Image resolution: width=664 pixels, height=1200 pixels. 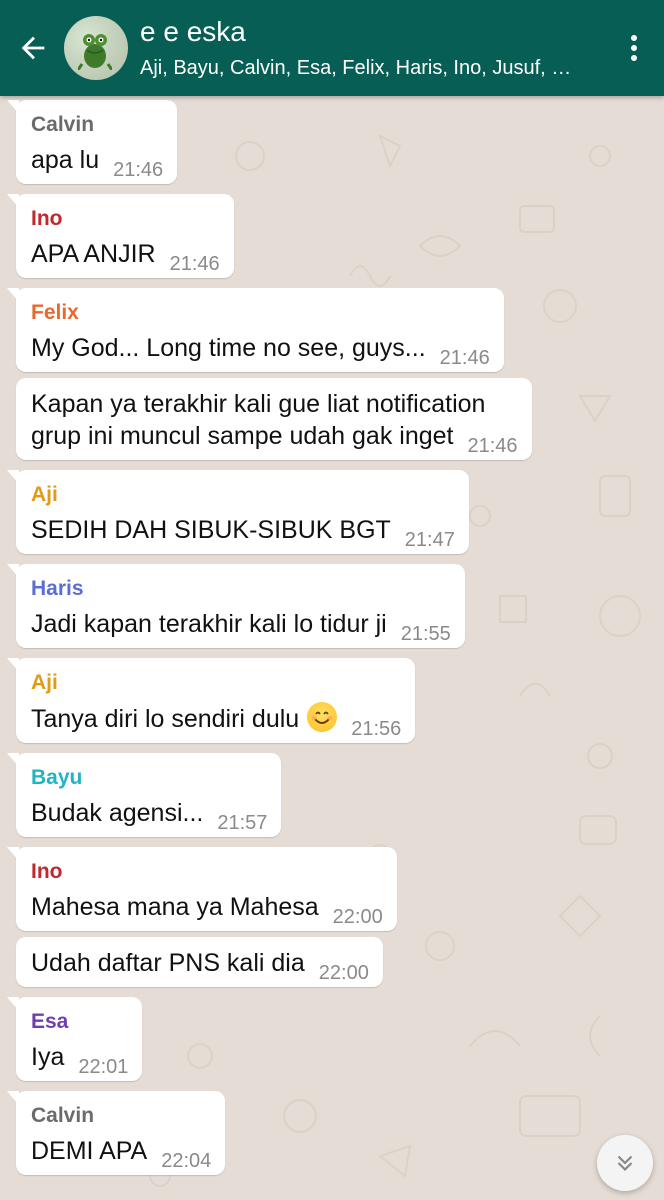 I want to click on message-row: Esa Iya 22:01, so click(x=321, y=1039).